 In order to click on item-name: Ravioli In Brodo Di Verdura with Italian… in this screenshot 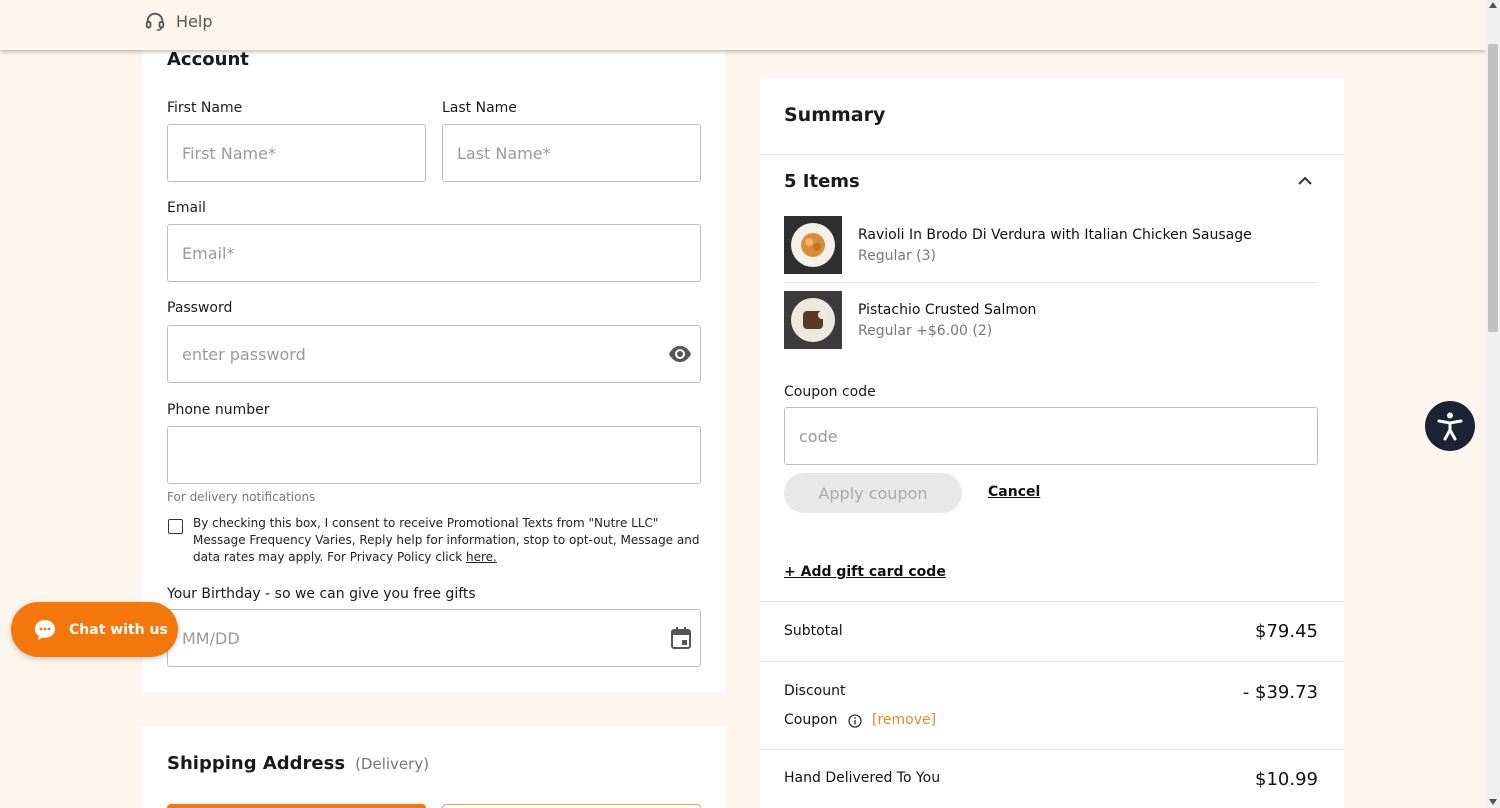, I will do `click(1055, 235)`.